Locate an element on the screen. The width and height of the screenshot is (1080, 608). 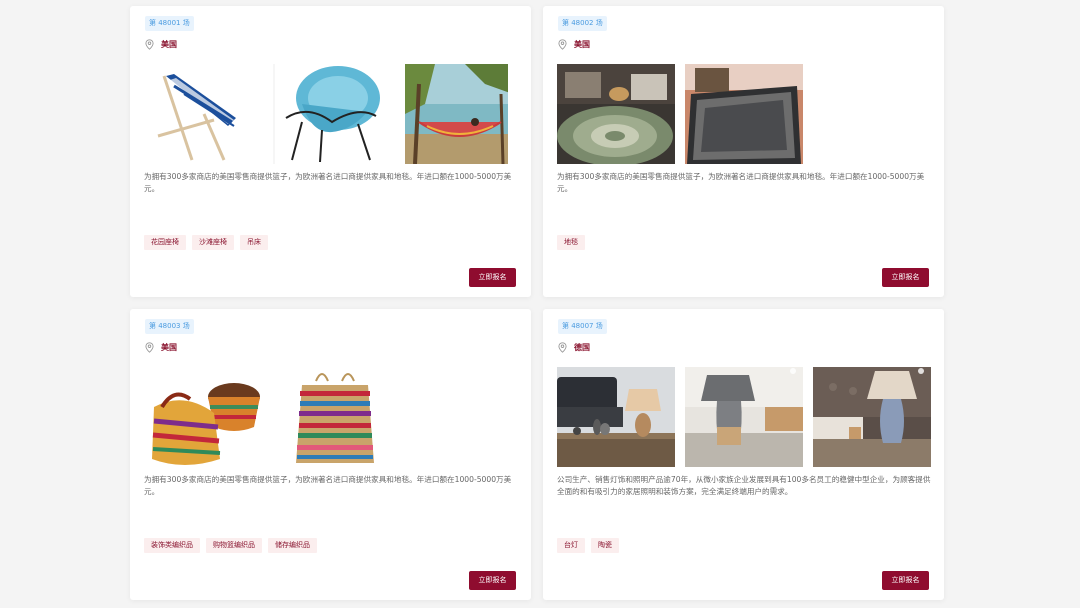
tag: 沙滩座椅 is located at coordinates (213, 242).